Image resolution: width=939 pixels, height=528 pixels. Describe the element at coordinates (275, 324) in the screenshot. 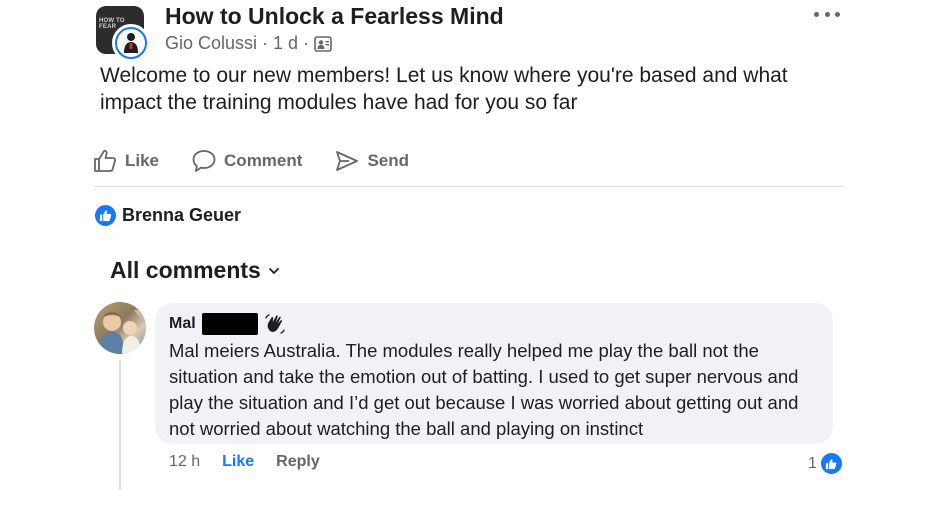

I see `waving-hand-icon` at that location.